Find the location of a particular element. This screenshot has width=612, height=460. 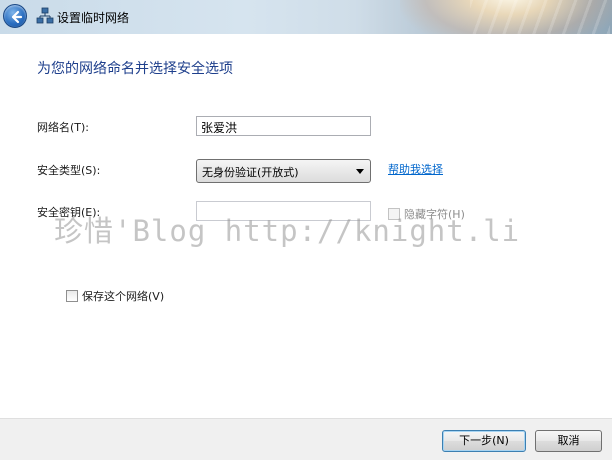

save-network-checkbox is located at coordinates (72, 296).